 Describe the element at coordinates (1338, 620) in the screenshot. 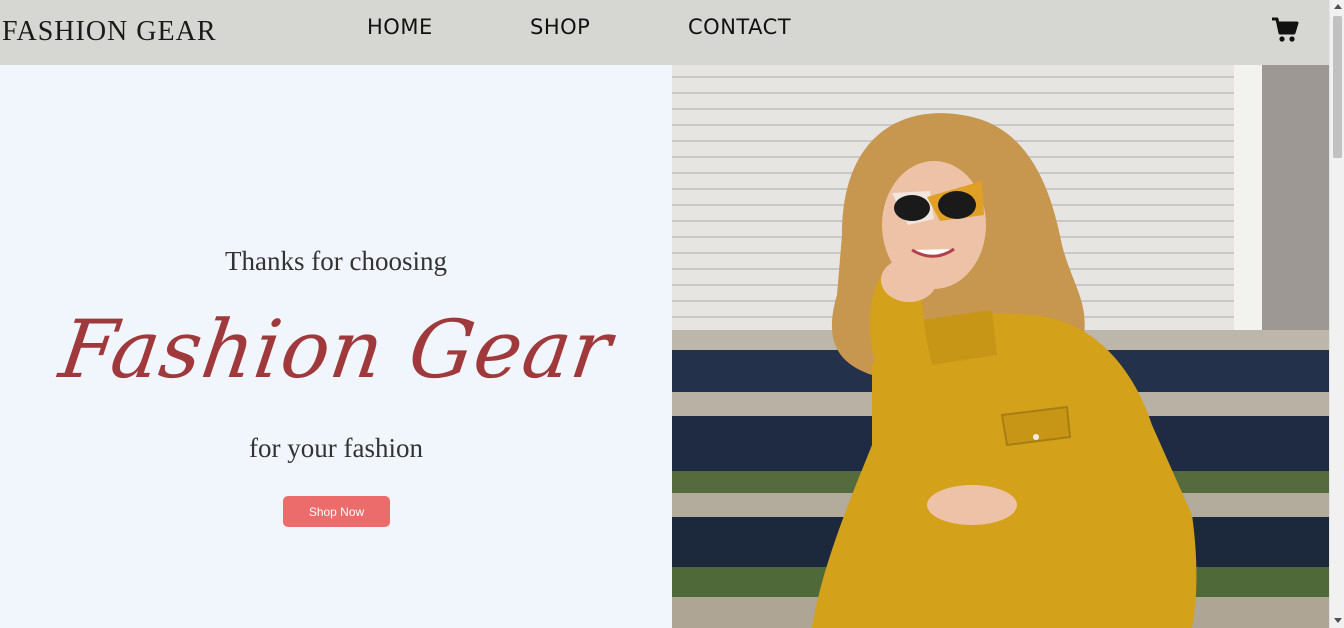

I see `scroll-down-arrow-icon` at that location.